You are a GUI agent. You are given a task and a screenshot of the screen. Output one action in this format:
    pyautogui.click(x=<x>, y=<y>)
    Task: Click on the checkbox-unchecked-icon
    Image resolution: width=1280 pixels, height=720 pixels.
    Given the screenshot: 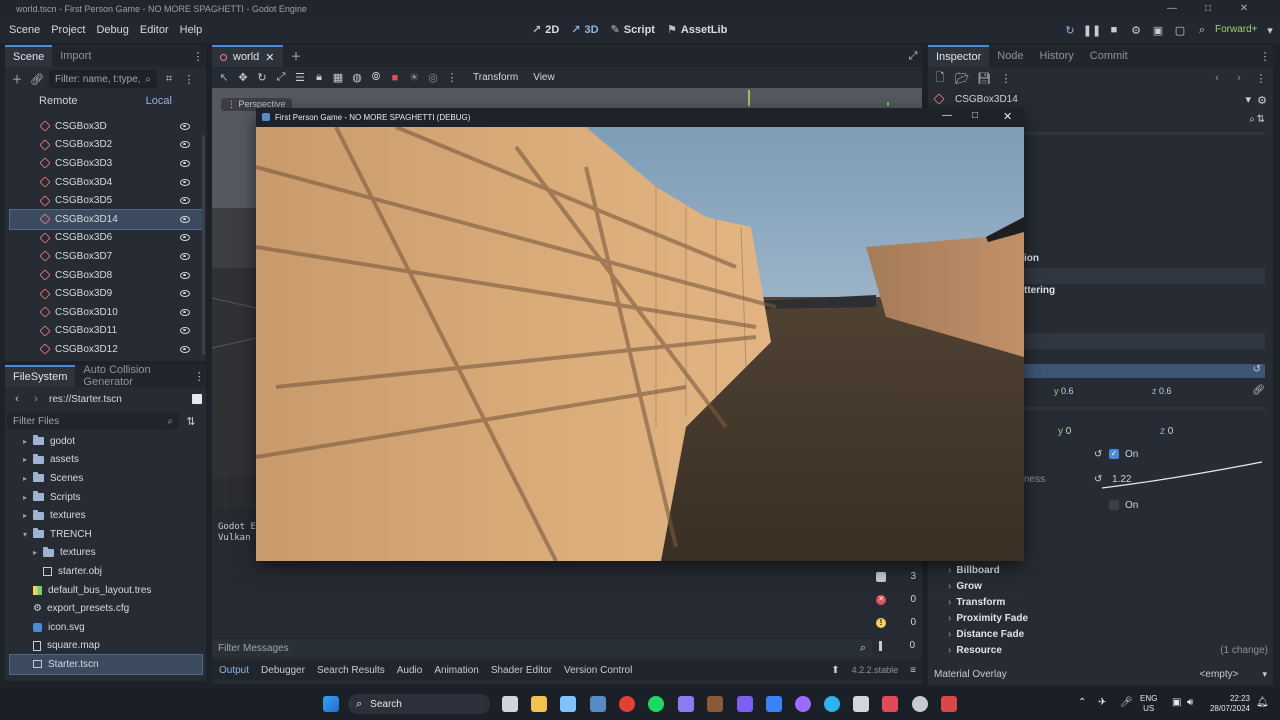 What is the action you would take?
    pyautogui.click(x=1114, y=505)
    